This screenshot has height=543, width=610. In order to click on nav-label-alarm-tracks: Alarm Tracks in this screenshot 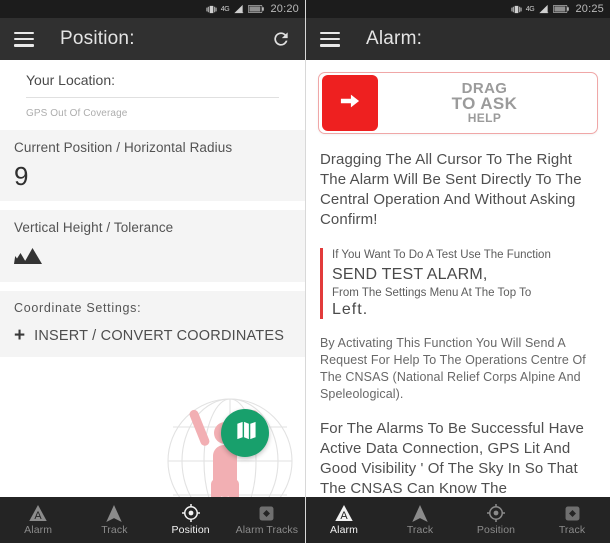, I will do `click(267, 529)`.